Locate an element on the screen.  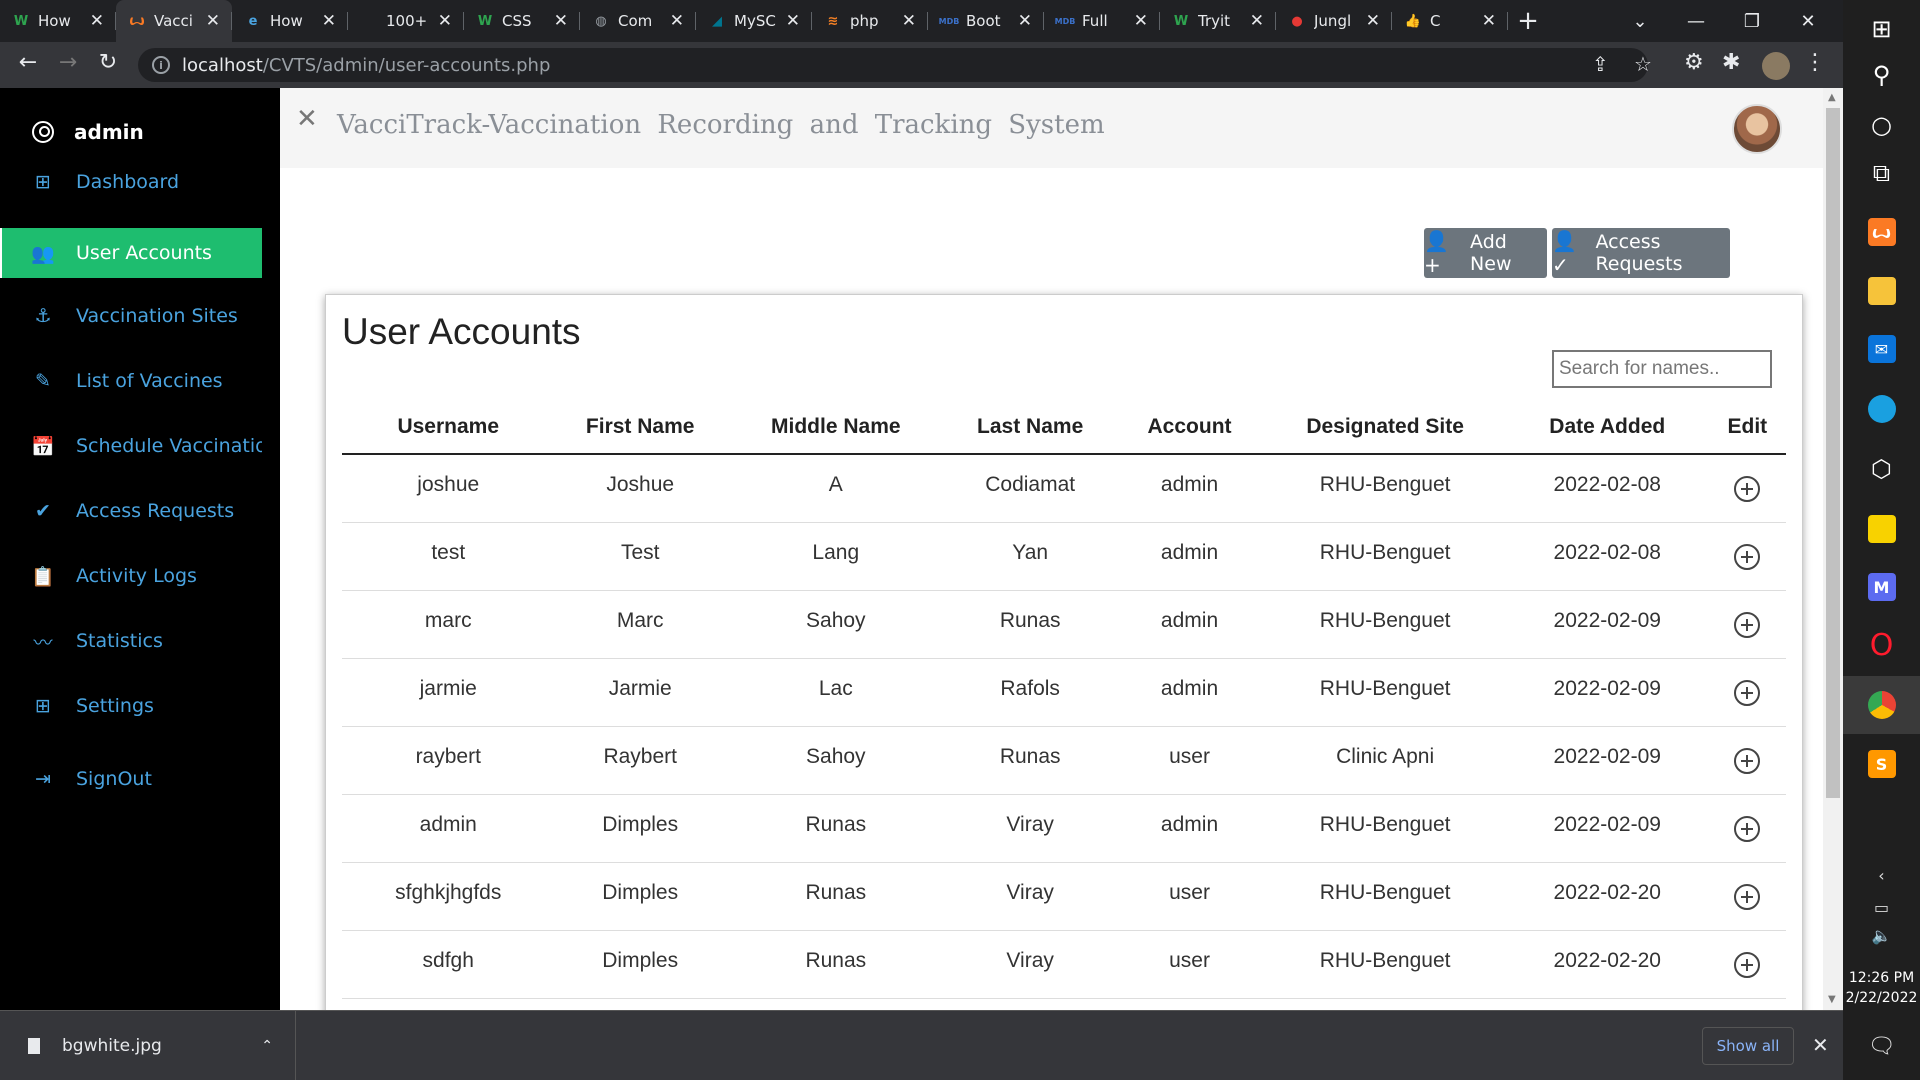
sidebar-item-list-of-vaccines: ✎ List of Vaccines is located at coordinates (131, 381).